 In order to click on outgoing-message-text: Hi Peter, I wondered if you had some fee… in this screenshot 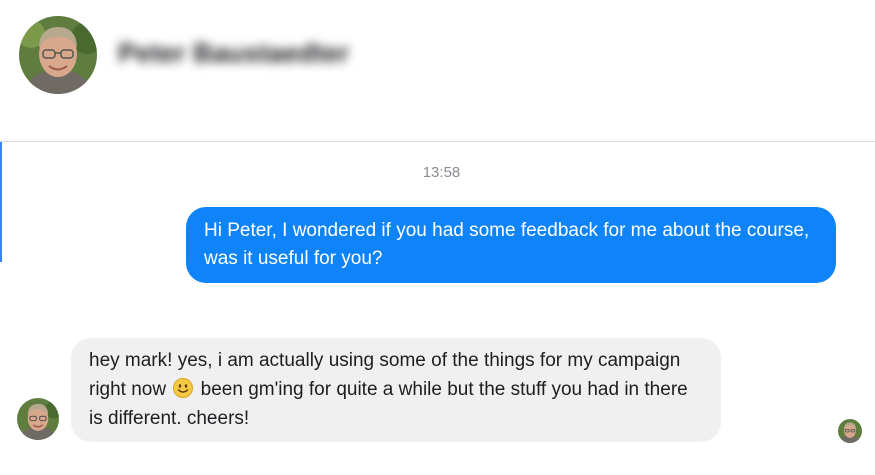, I will do `click(507, 244)`.